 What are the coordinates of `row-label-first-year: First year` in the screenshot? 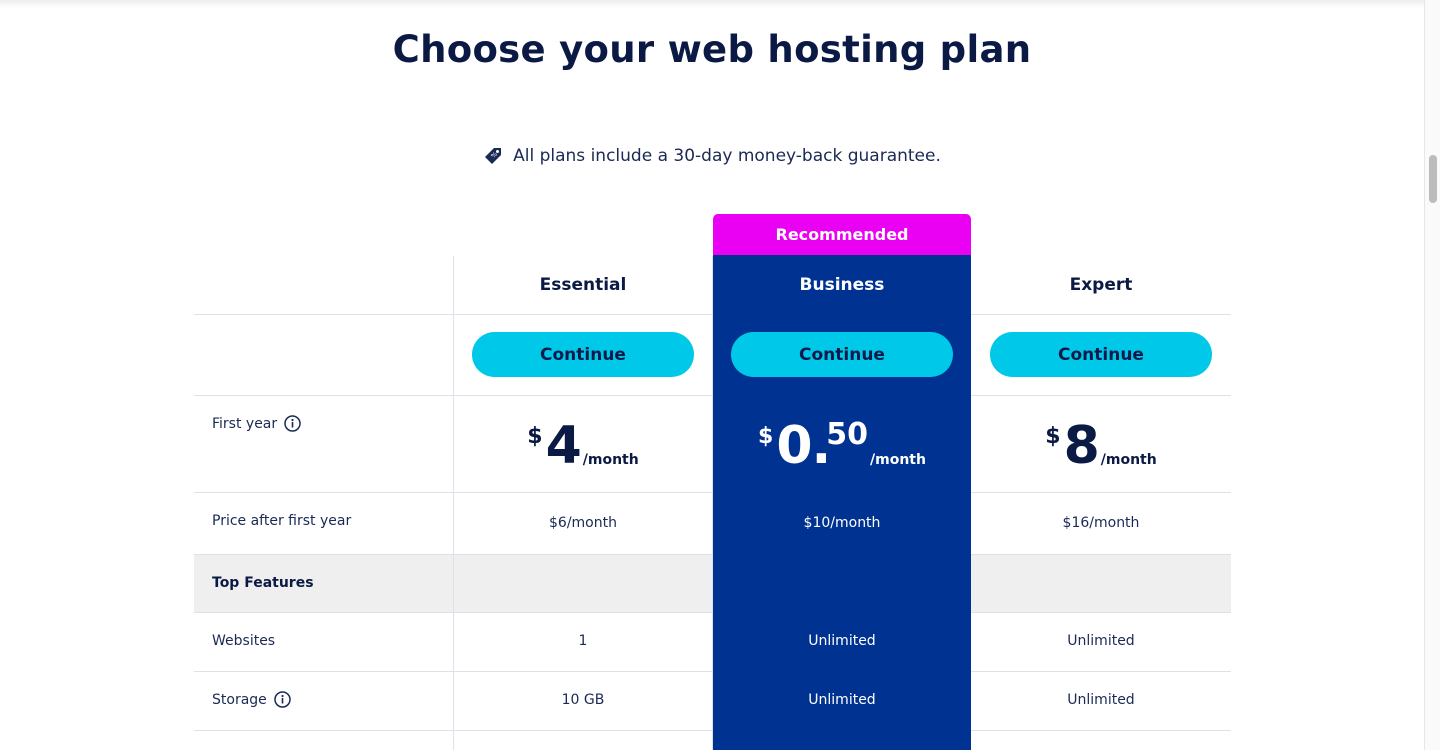 It's located at (256, 423).